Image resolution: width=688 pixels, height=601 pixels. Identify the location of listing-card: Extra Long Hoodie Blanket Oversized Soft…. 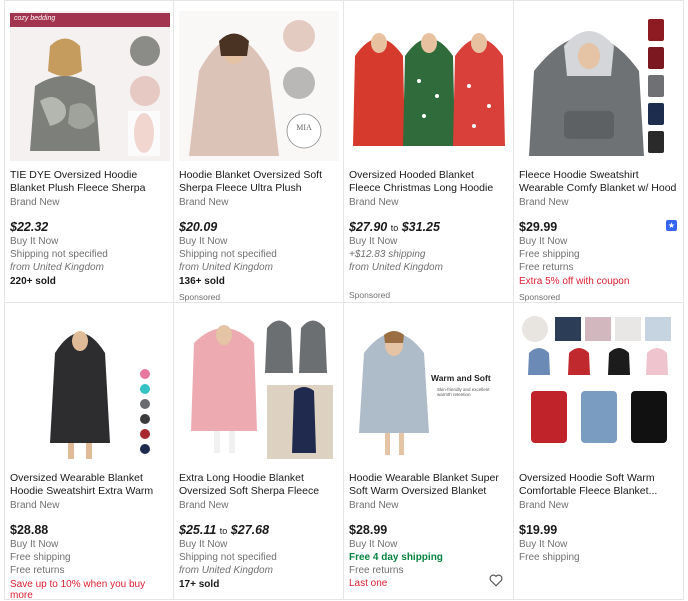
(259, 451).